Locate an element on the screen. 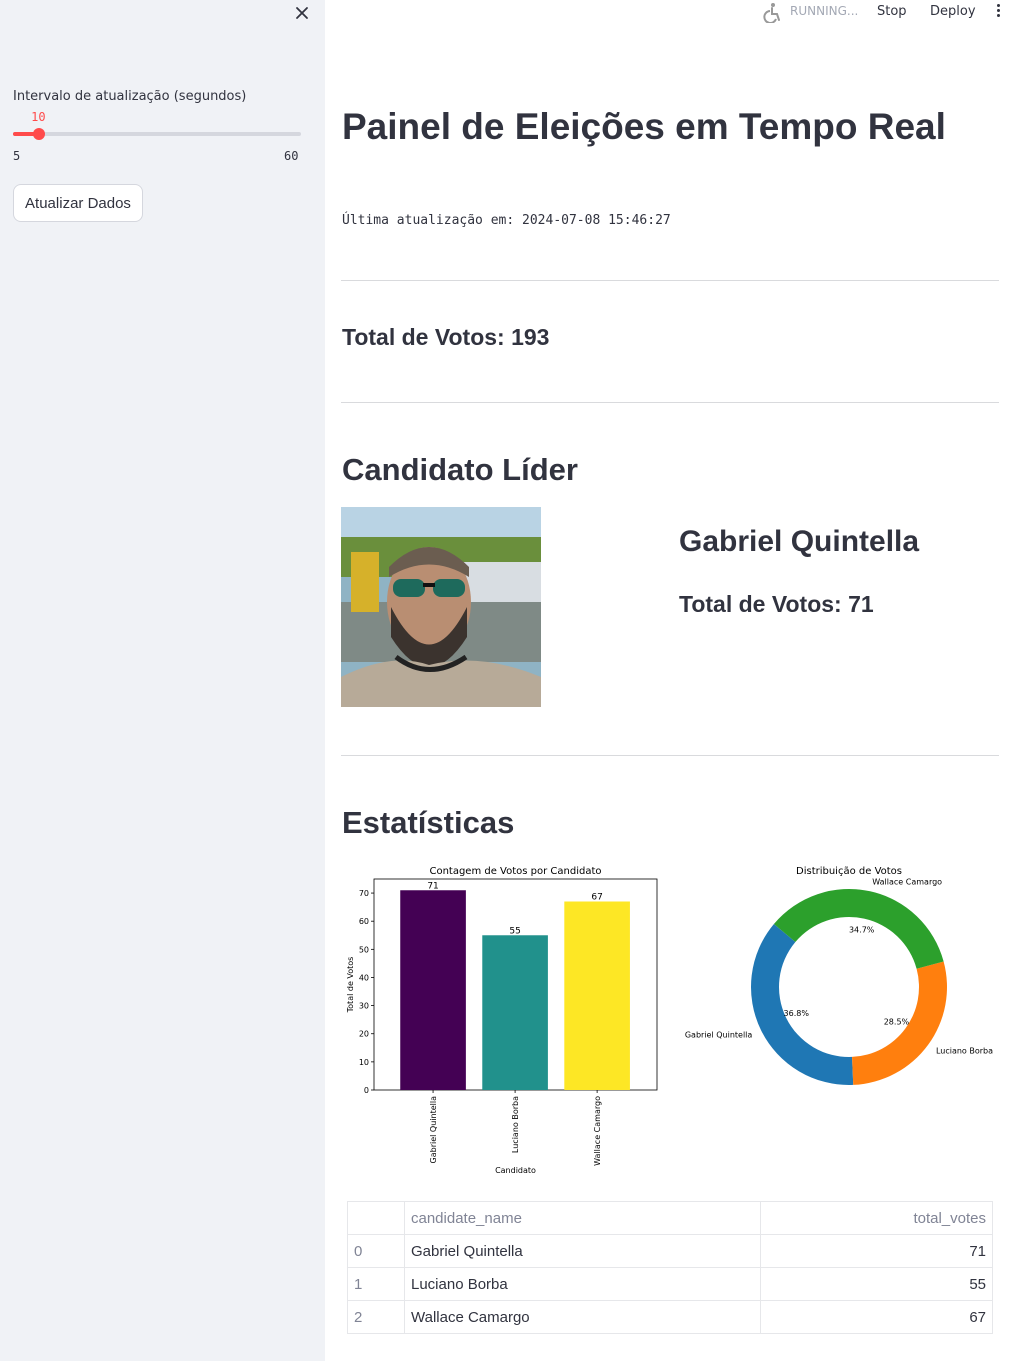 The image size is (1019, 1361). bar-wallace-camargo is located at coordinates (597, 995).